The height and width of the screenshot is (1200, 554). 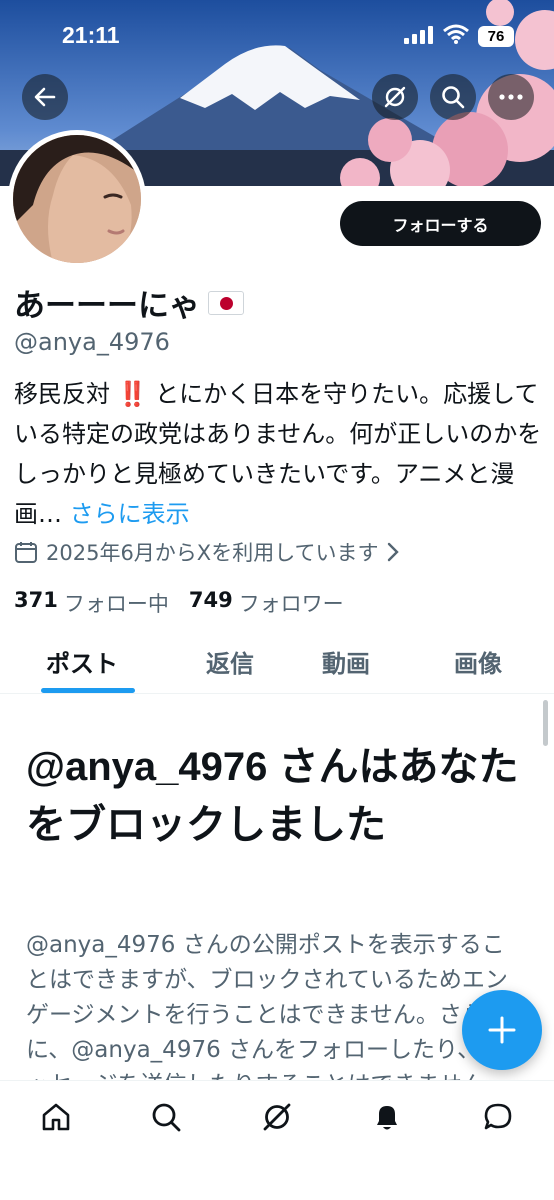 What do you see at coordinates (210, 600) in the screenshot?
I see `followers-count: 749` at bounding box center [210, 600].